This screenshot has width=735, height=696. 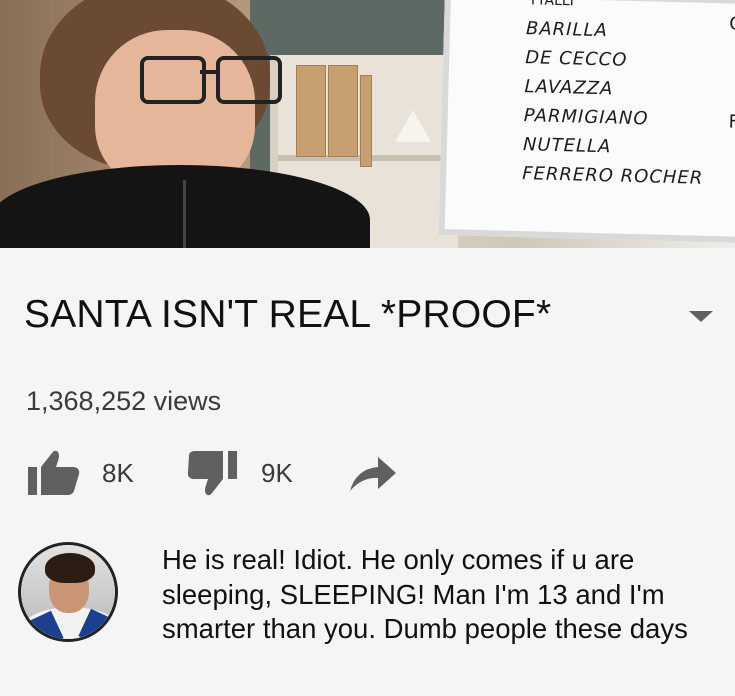 I want to click on whiteboard-partial-word: TTALLI, so click(x=551, y=5).